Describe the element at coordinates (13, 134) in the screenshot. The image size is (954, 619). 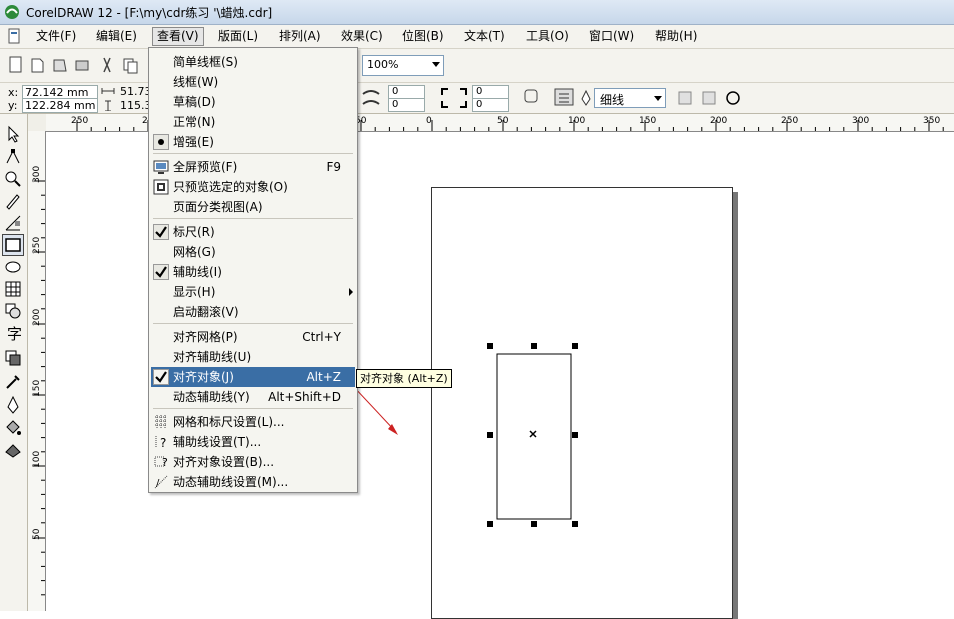
I see `pick-tool-icon` at that location.